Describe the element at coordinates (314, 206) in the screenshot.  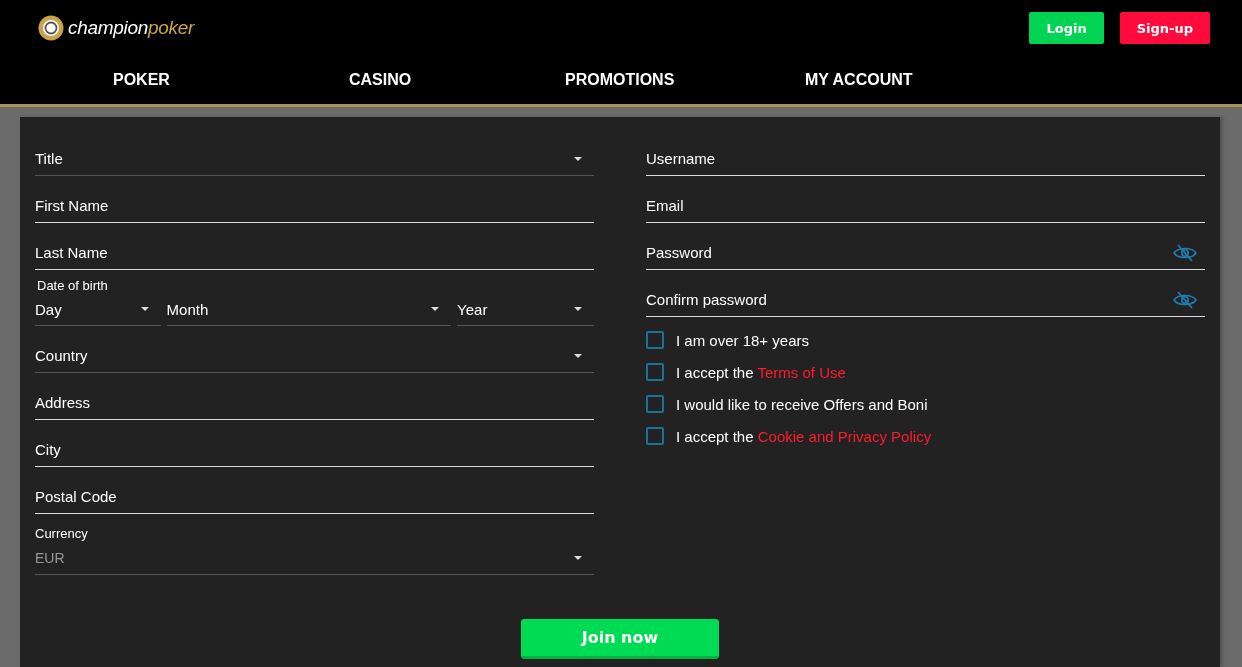
I see `text-field: First Name` at that location.